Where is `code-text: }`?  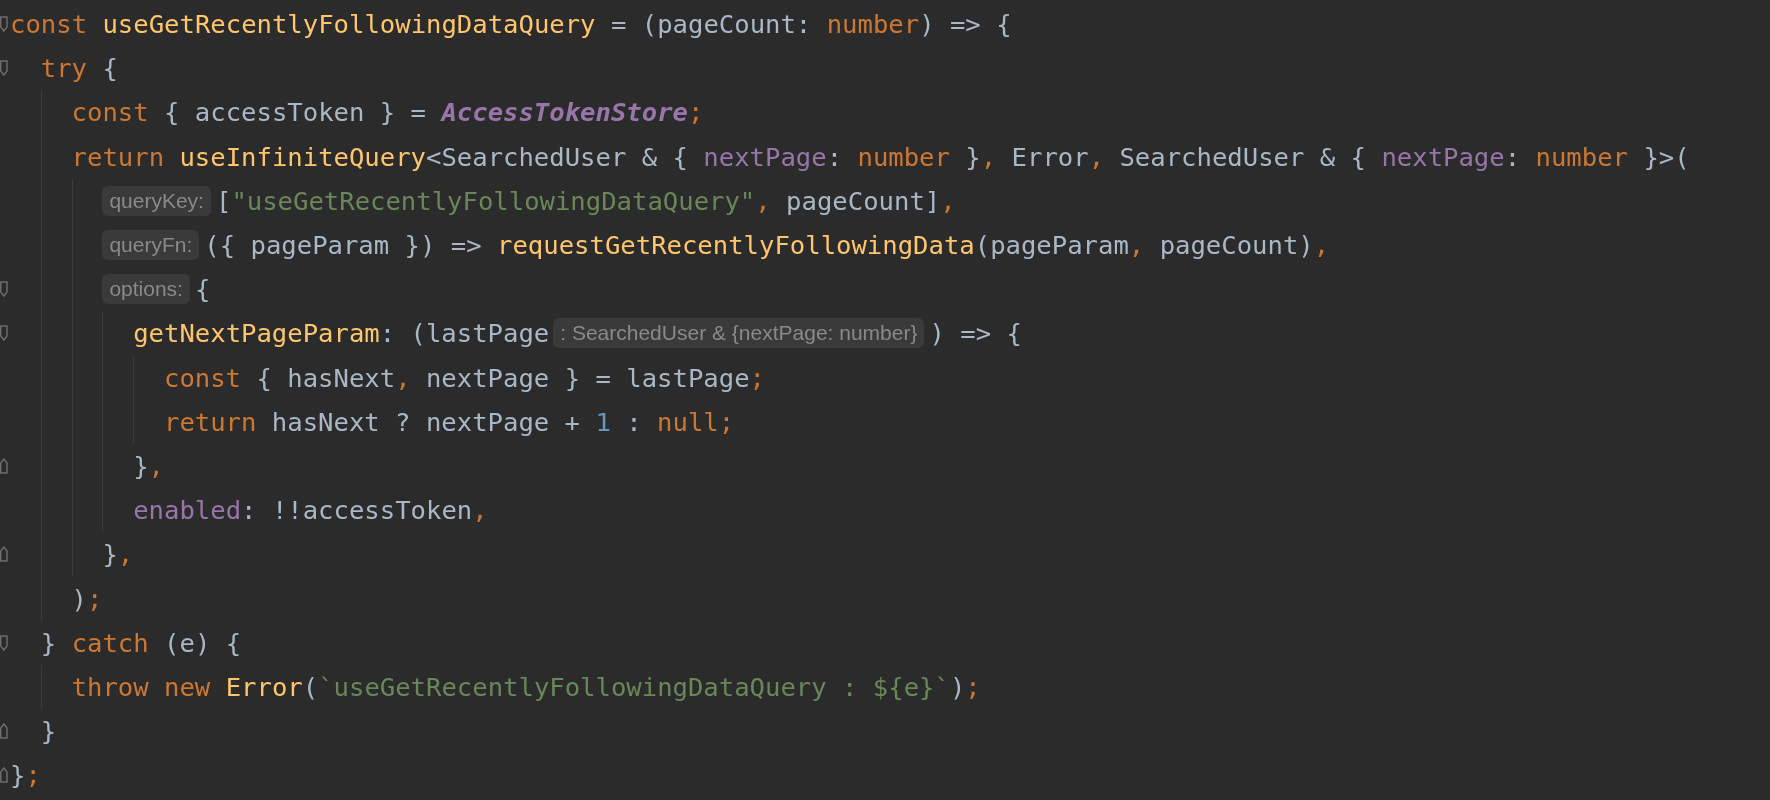 code-text: } is located at coordinates (48, 731).